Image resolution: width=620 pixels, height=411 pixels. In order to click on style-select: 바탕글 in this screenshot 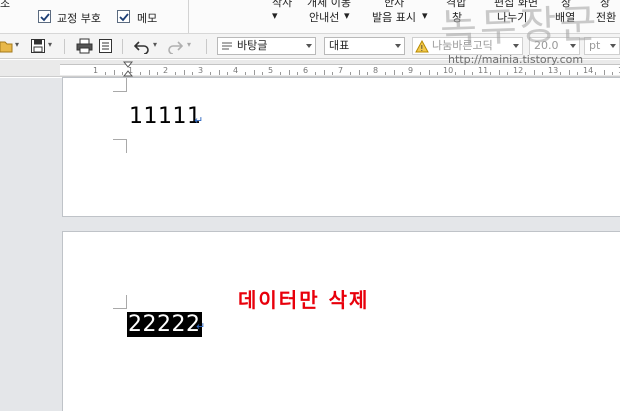, I will do `click(266, 46)`.